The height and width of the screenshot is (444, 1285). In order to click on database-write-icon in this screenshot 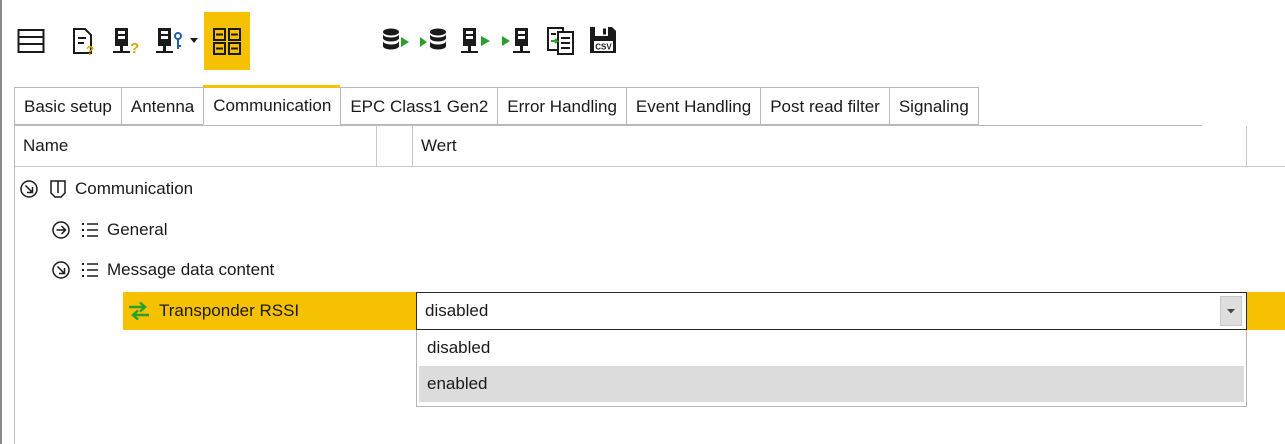, I will do `click(433, 39)`.